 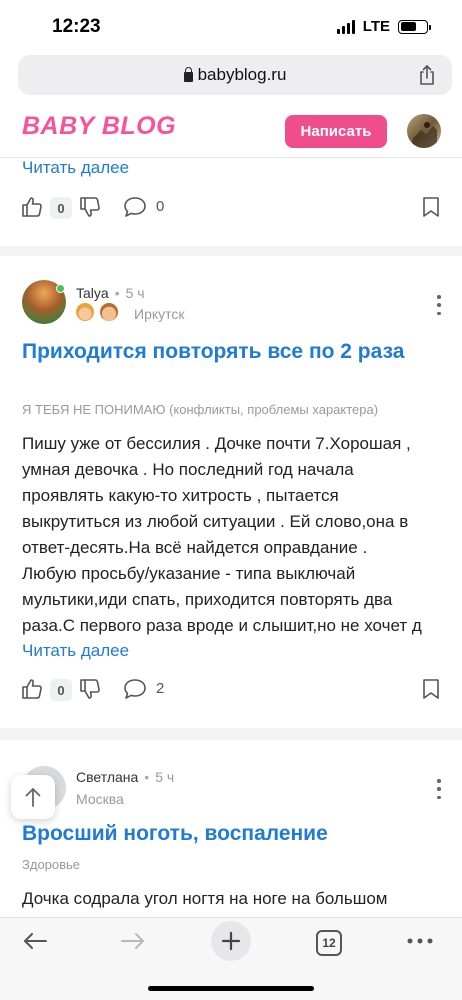 I want to click on arrow-up-icon, so click(x=33, y=797).